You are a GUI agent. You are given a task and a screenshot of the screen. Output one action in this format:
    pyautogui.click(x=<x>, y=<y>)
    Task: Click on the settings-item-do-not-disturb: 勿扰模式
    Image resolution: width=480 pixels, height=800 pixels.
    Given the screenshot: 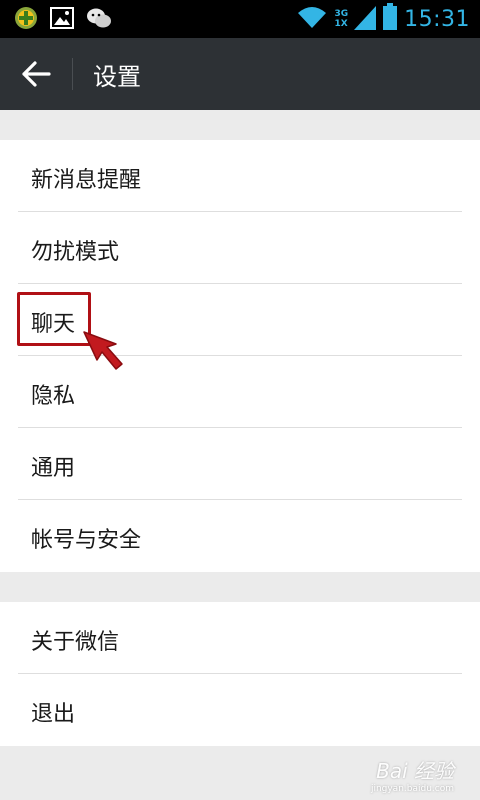 What is the action you would take?
    pyautogui.click(x=240, y=248)
    